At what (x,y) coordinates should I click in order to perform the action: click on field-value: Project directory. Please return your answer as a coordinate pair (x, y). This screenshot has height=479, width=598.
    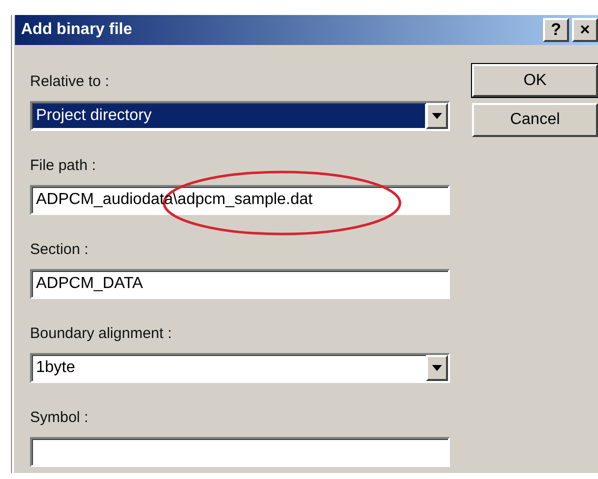
    Looking at the image, I should click on (229, 116).